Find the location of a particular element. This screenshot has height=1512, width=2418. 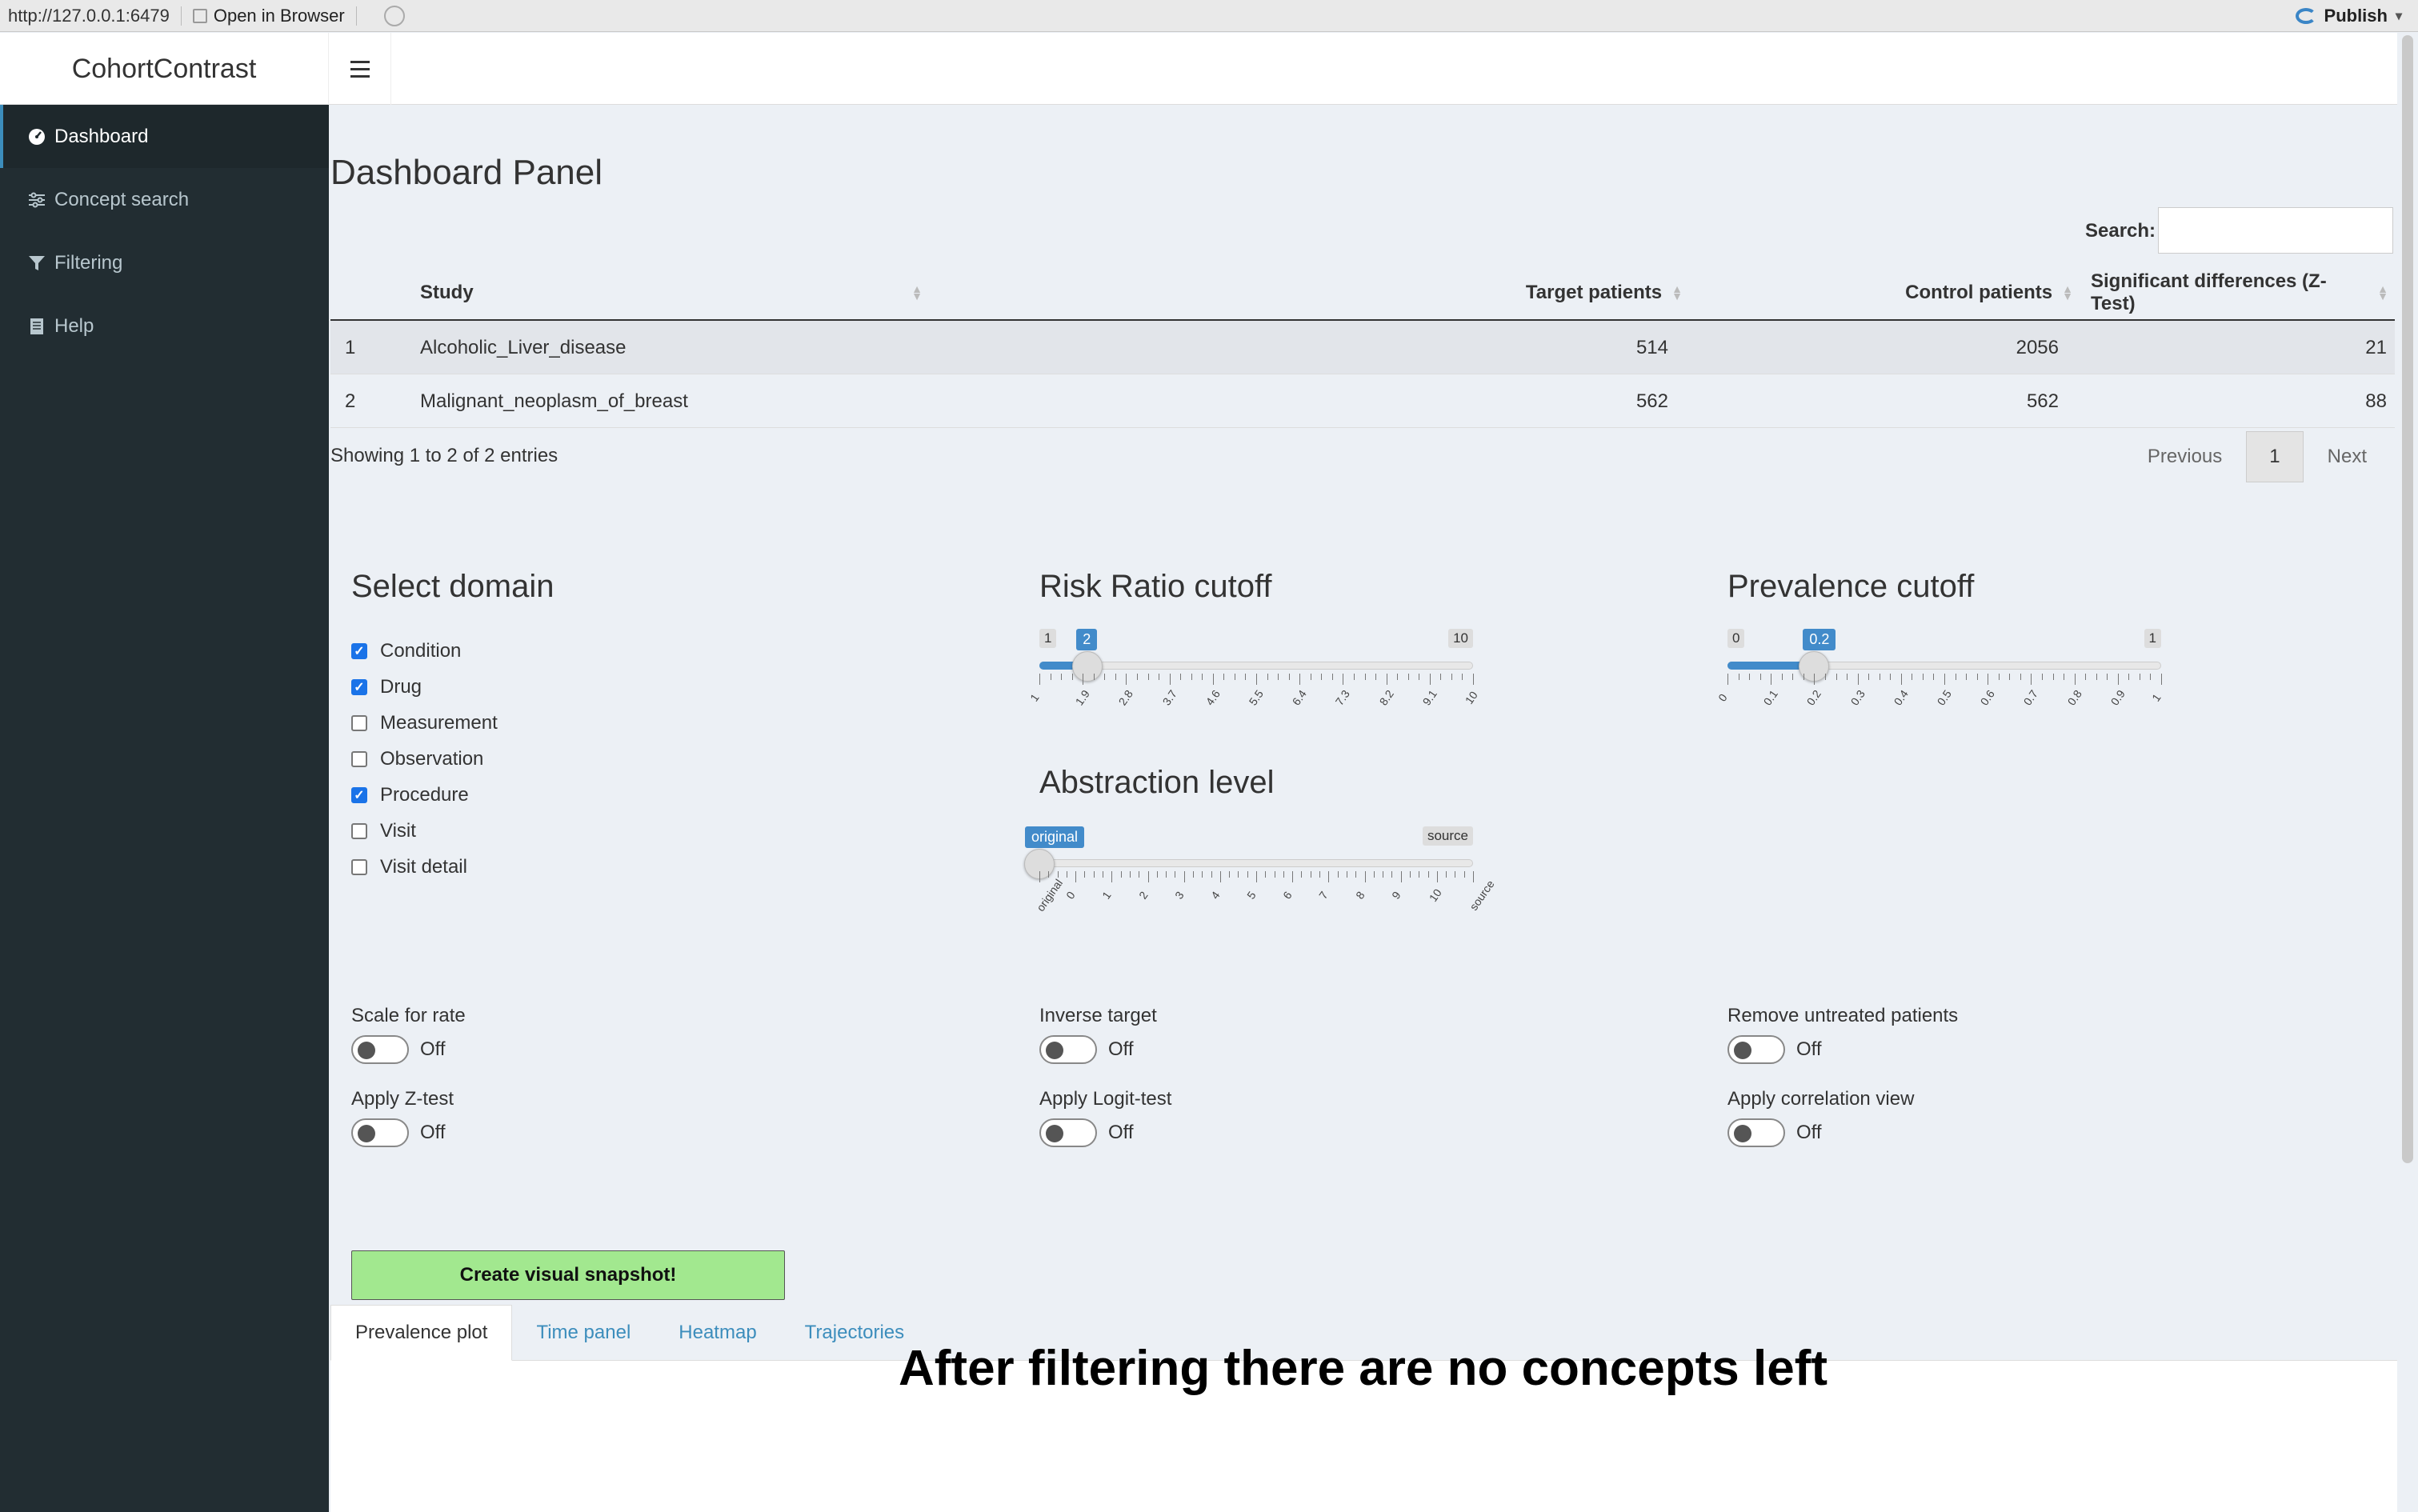

refresh-icon is located at coordinates (394, 15).